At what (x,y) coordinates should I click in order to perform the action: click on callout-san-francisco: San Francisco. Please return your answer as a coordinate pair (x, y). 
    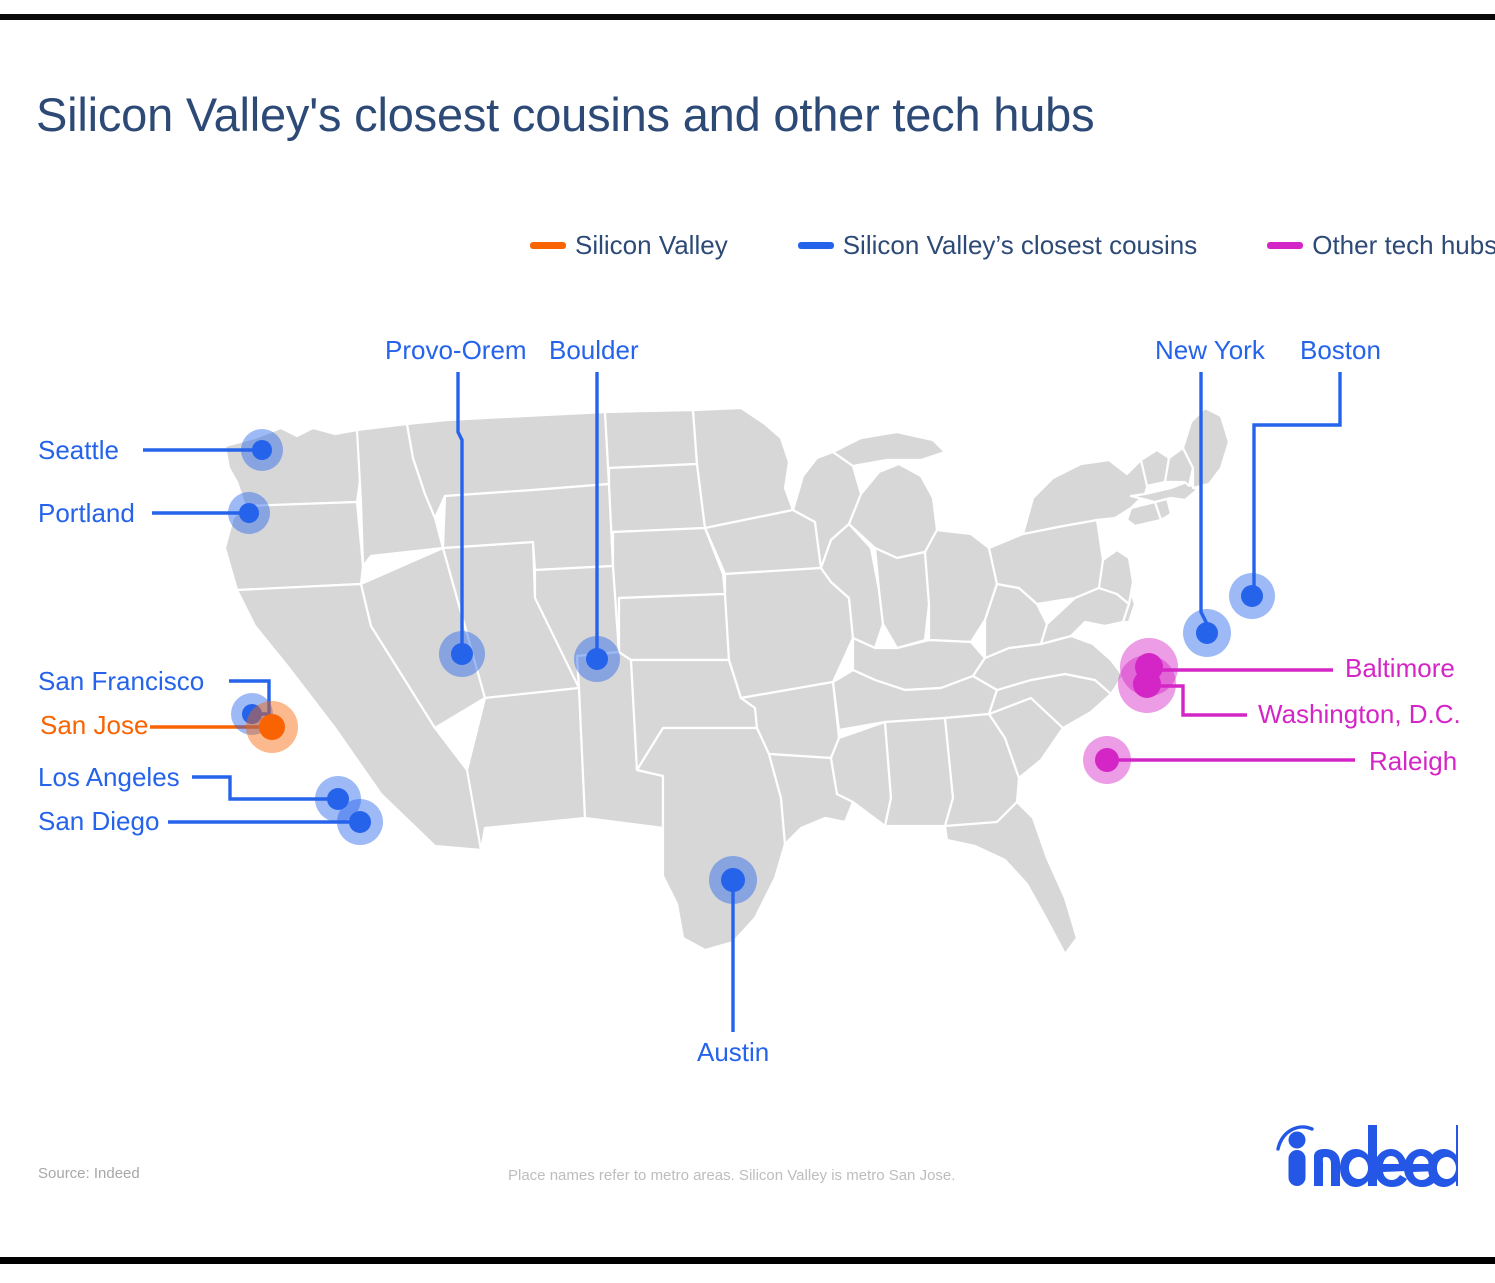
    Looking at the image, I should click on (121, 681).